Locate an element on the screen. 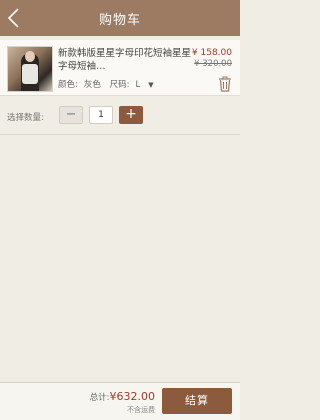 The width and height of the screenshot is (320, 420). total-label: 总计: is located at coordinates (99, 398).